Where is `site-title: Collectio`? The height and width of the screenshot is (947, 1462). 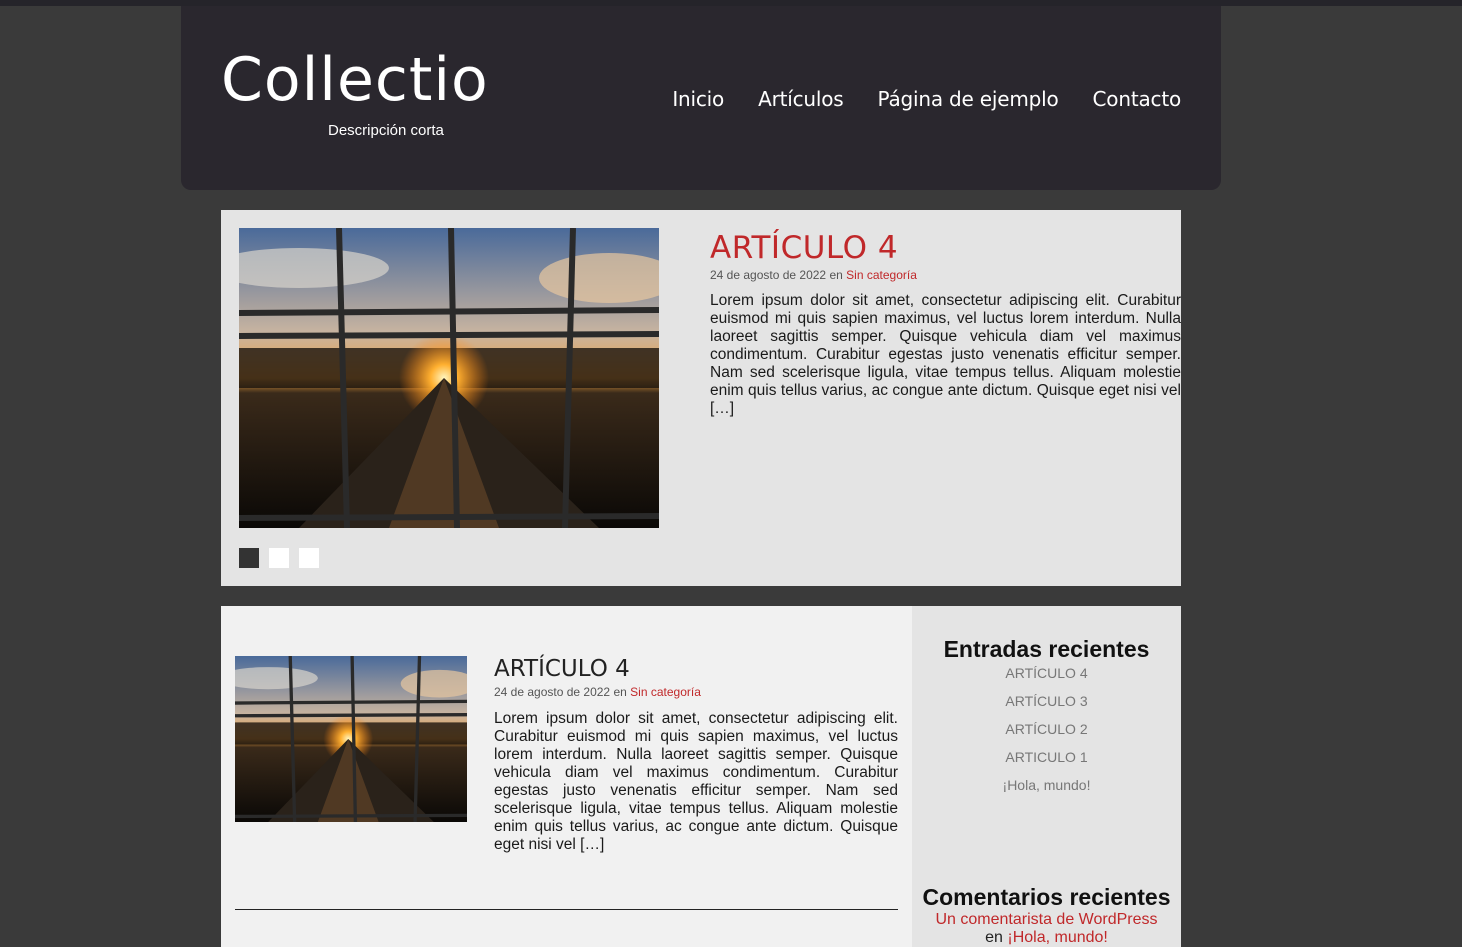
site-title: Collectio is located at coordinates (355, 80).